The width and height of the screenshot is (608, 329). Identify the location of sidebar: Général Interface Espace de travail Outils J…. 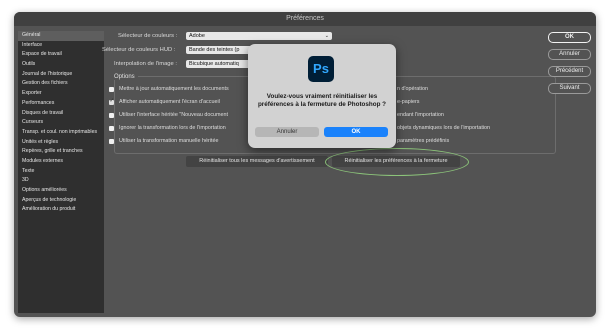
(61, 172).